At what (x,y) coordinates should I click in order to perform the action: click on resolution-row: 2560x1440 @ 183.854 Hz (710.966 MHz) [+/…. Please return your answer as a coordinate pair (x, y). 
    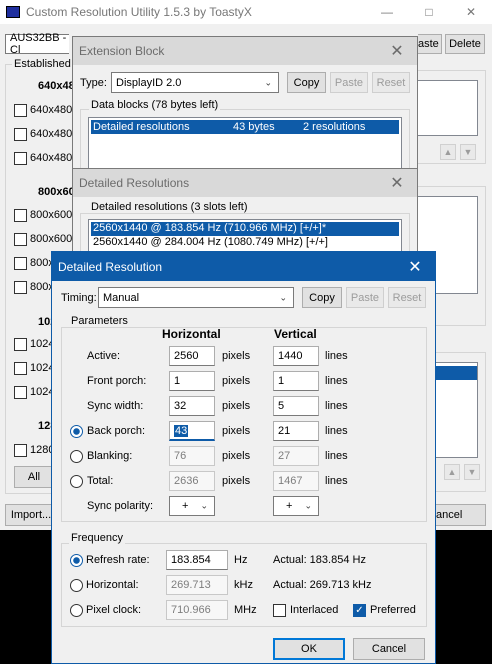
    Looking at the image, I should click on (245, 229).